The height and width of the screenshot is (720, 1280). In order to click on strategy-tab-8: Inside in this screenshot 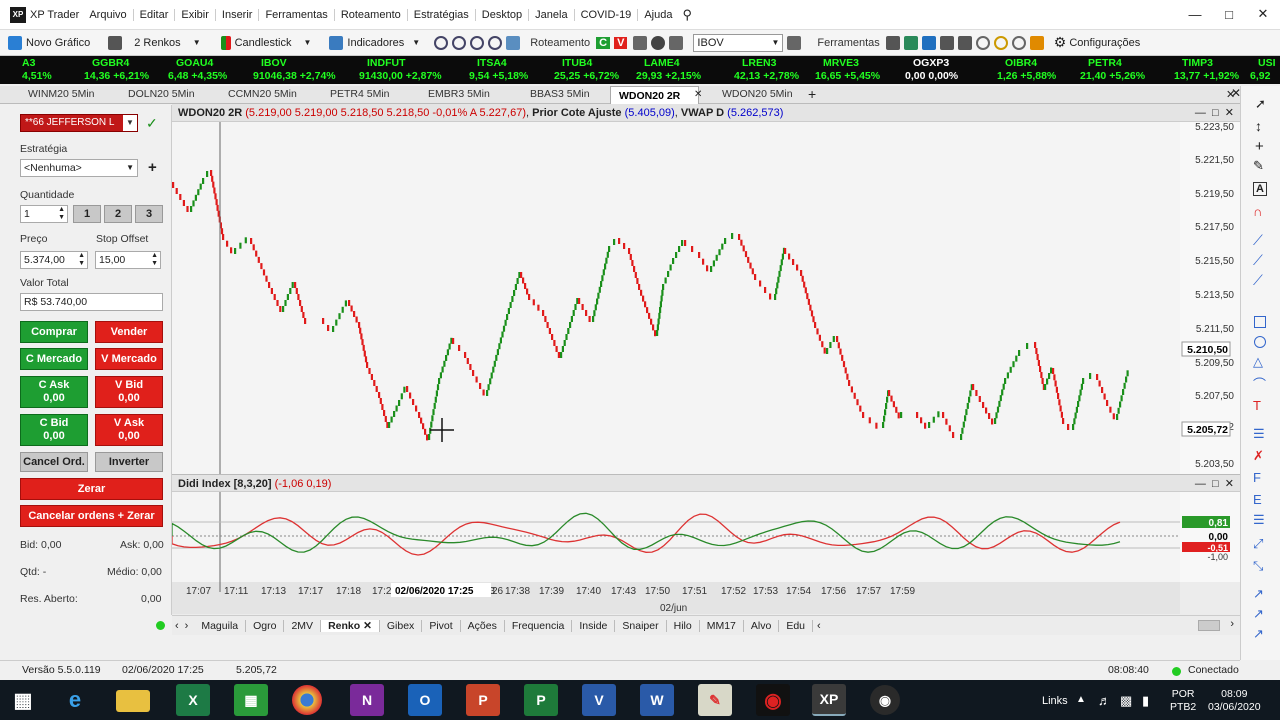, I will do `click(594, 625)`.